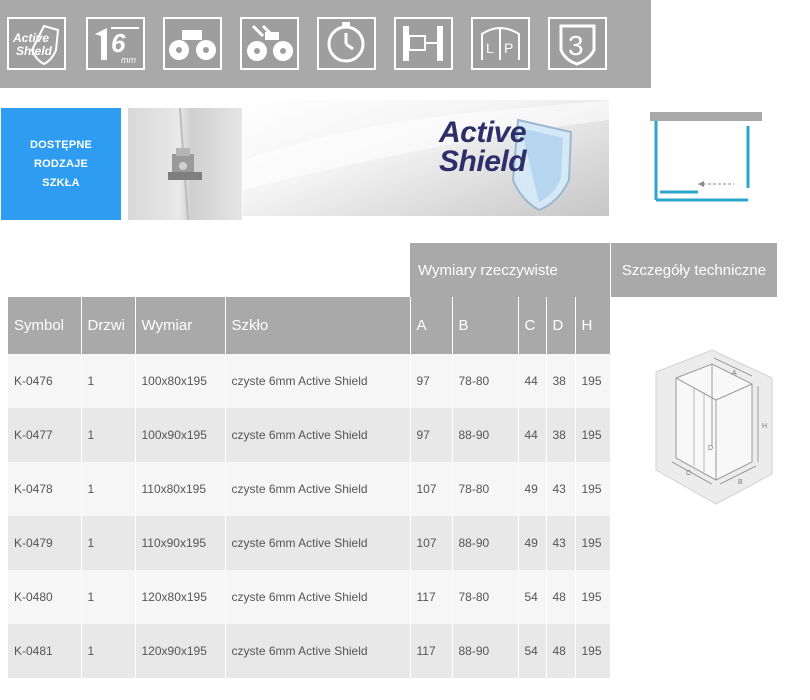 This screenshot has height=700, width=810. What do you see at coordinates (561, 325) in the screenshot?
I see `column-header-d: D` at bounding box center [561, 325].